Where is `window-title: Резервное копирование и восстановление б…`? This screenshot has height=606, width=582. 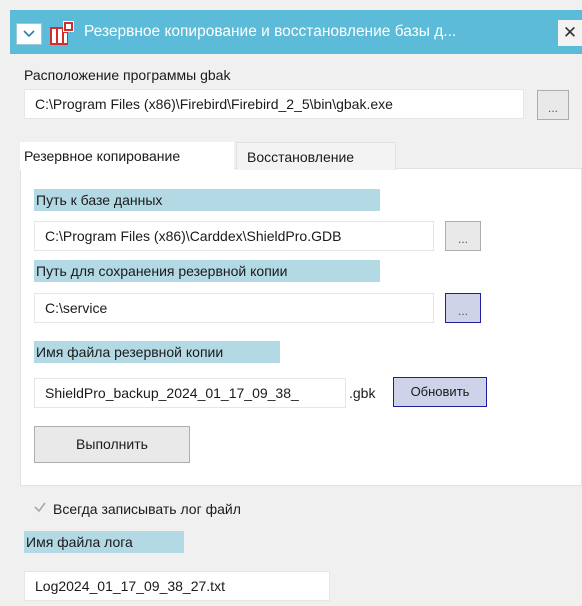
window-title: Резервное копирование и восстановление б… is located at coordinates (270, 31).